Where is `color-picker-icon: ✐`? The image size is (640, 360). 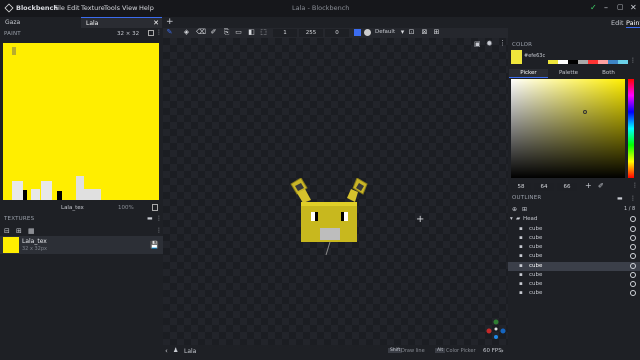
color-picker-icon: ✐ is located at coordinates (213, 32).